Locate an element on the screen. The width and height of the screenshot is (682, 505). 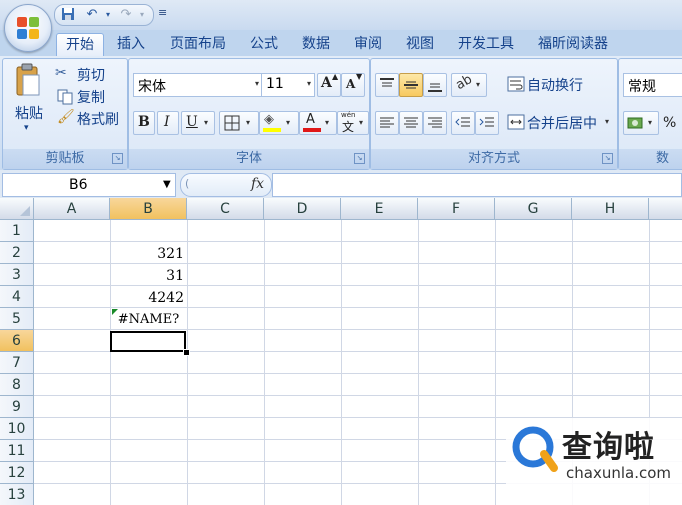
align-top-button is located at coordinates (387, 85).